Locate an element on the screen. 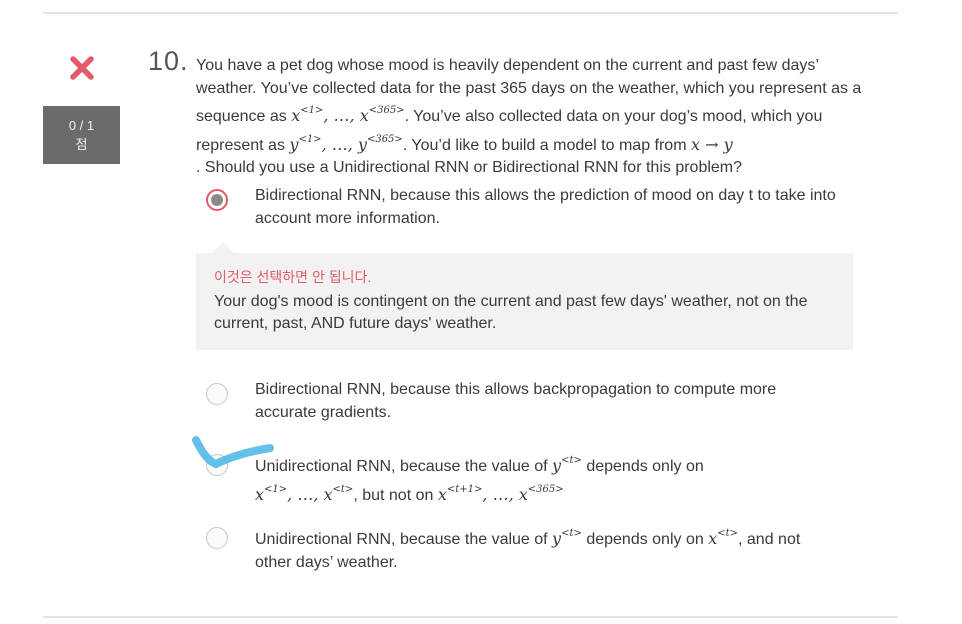 This screenshot has height=624, width=962. close-icon is located at coordinates (82, 68).